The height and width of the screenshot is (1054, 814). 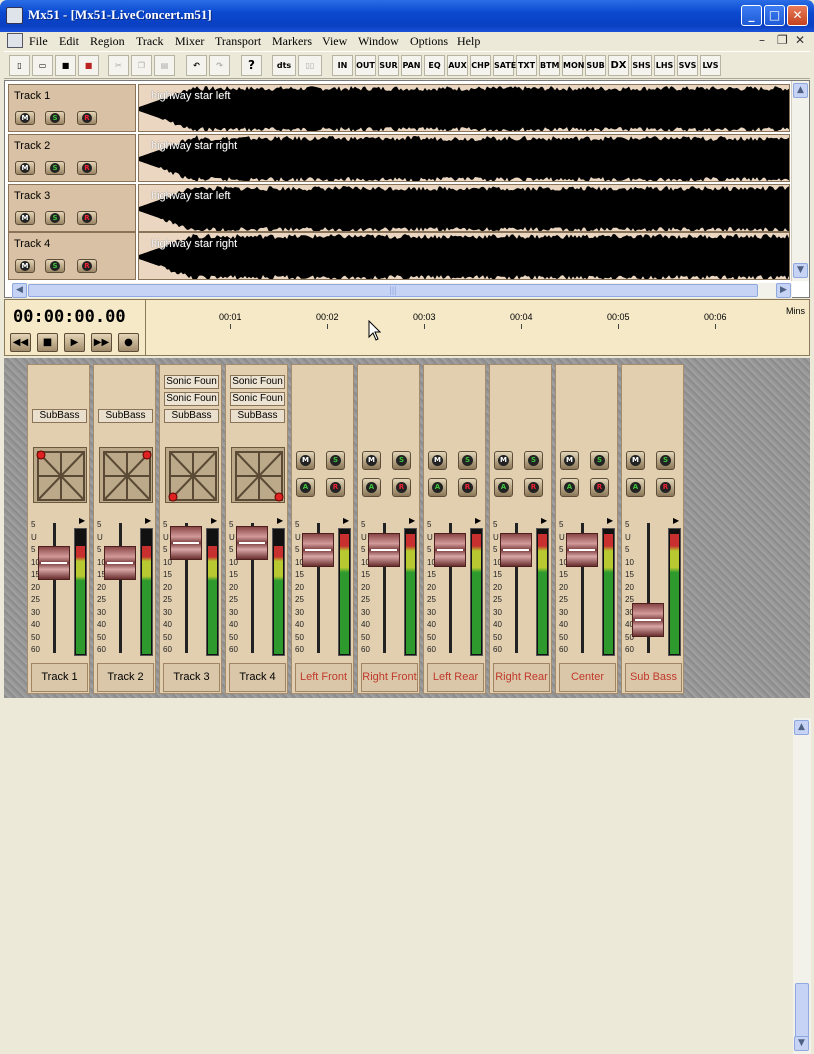 I want to click on sur-button: SUR, so click(x=388, y=65).